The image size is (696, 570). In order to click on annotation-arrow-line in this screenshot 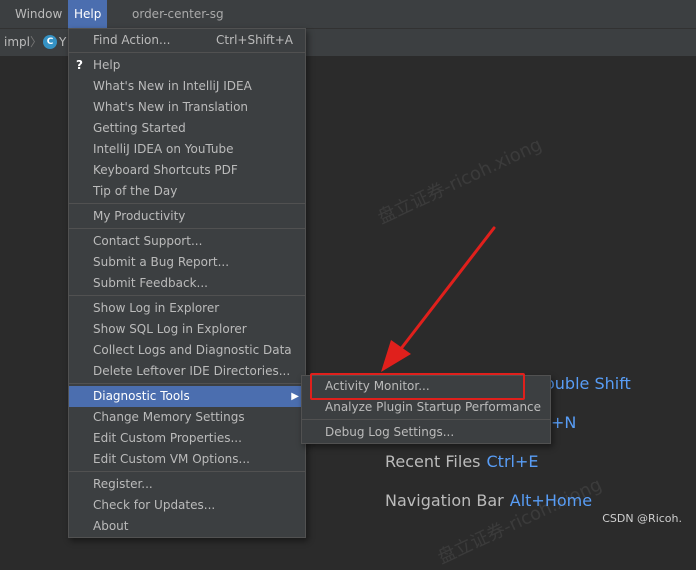, I will do `click(447, 289)`.